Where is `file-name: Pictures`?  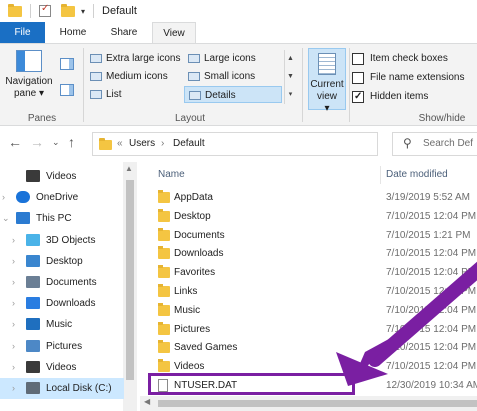 file-name: Pictures is located at coordinates (192, 329).